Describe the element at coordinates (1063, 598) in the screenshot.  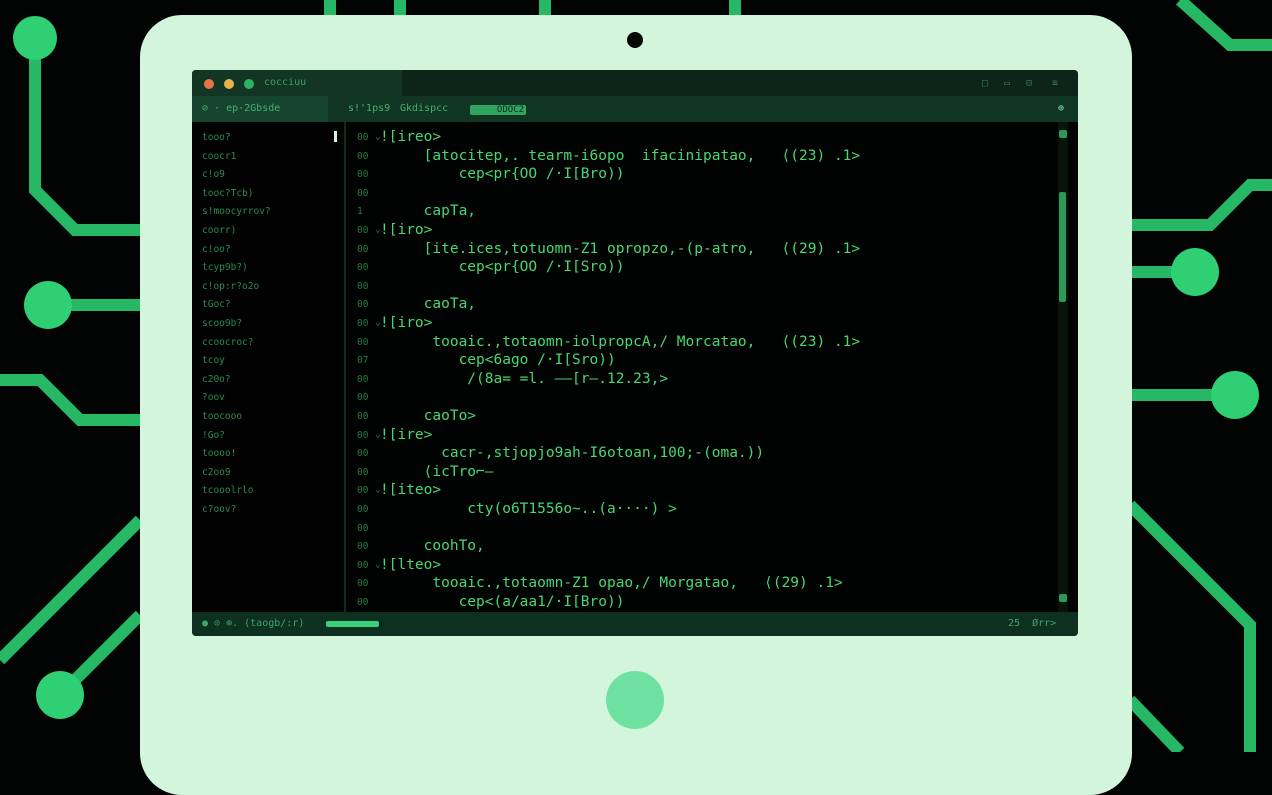
I see `scroll-down-button` at that location.